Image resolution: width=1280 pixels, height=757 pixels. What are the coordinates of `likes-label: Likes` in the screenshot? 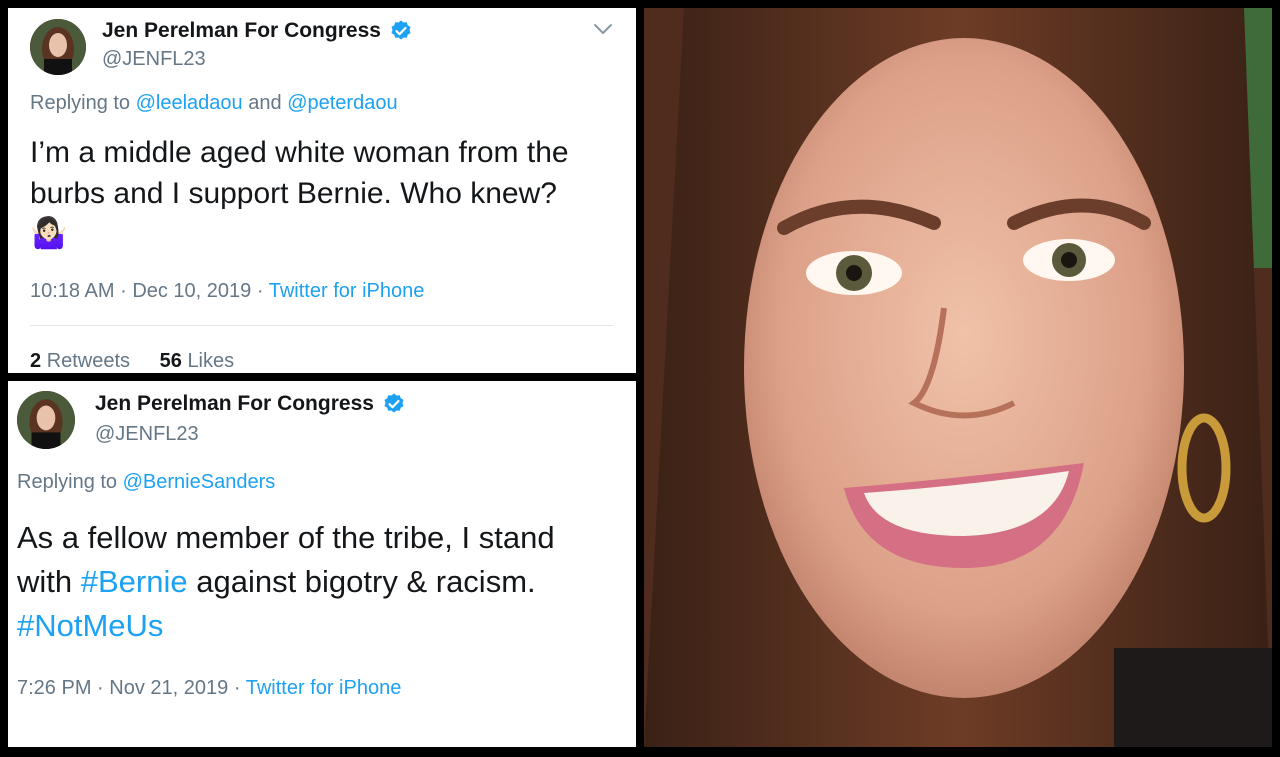 It's located at (211, 361).